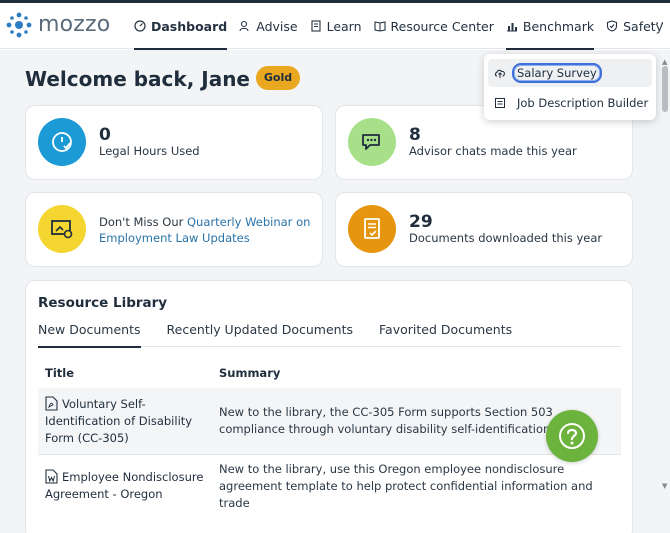 The height and width of the screenshot is (533, 670). Describe the element at coordinates (51, 403) in the screenshot. I see `pdf-file-icon` at that location.